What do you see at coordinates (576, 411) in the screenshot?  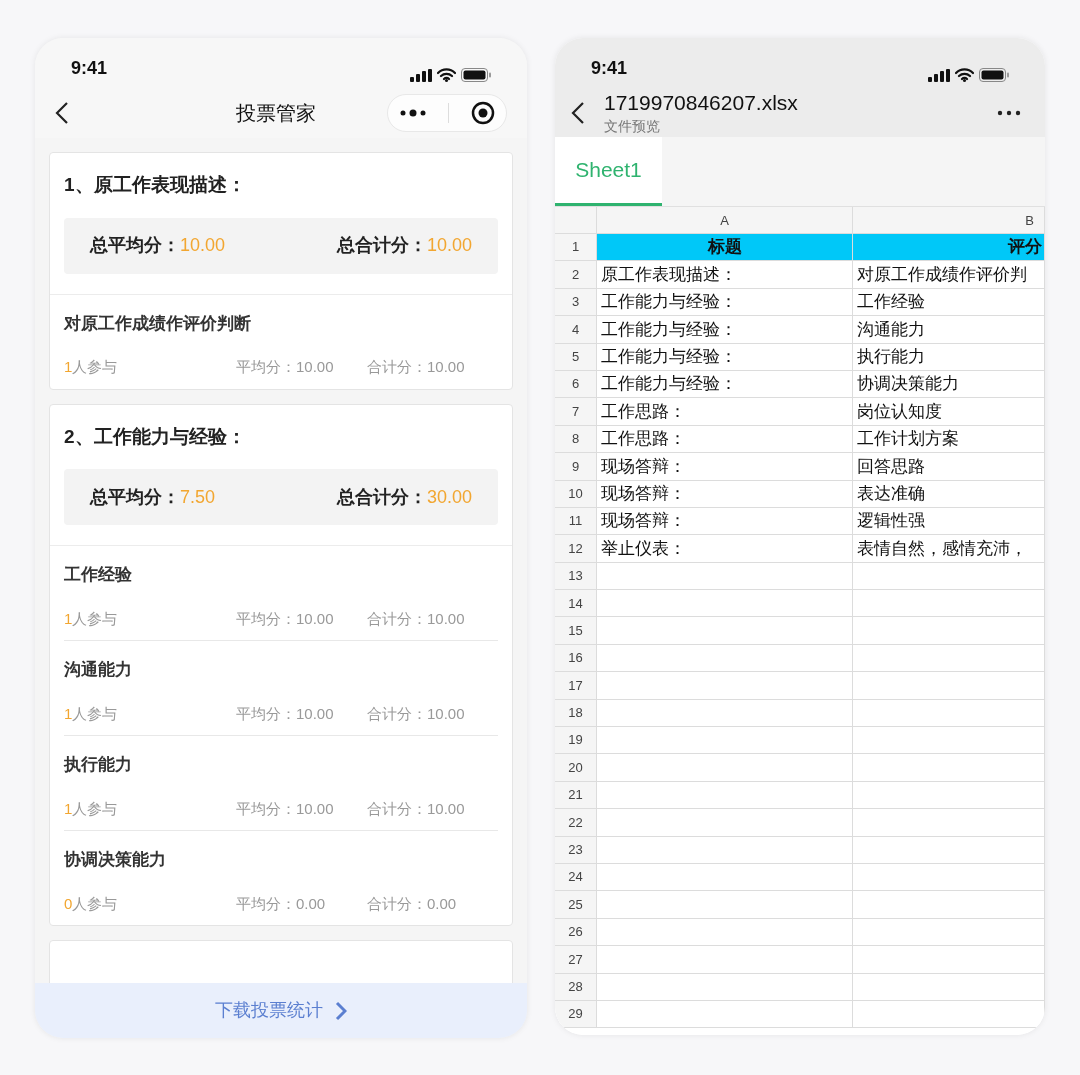 I see `row-number: 7` at bounding box center [576, 411].